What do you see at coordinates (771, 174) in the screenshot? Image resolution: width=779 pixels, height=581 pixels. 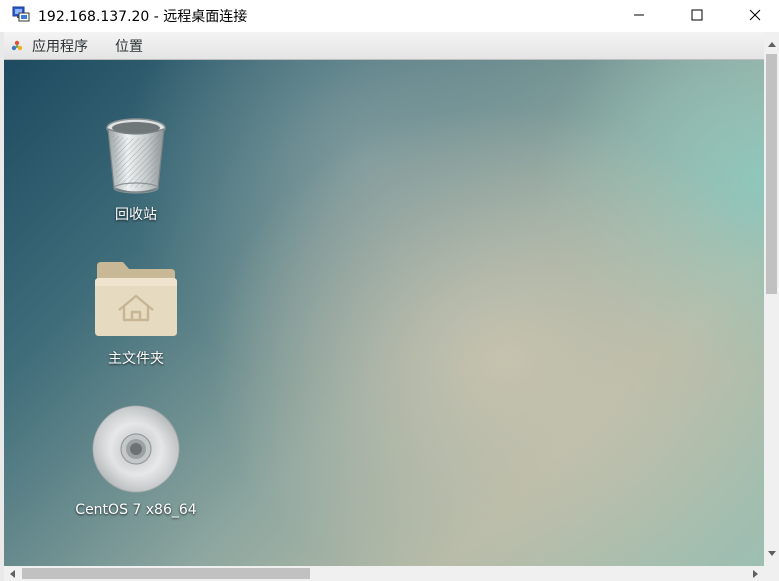 I see `vertical-scrollbar-thumb` at bounding box center [771, 174].